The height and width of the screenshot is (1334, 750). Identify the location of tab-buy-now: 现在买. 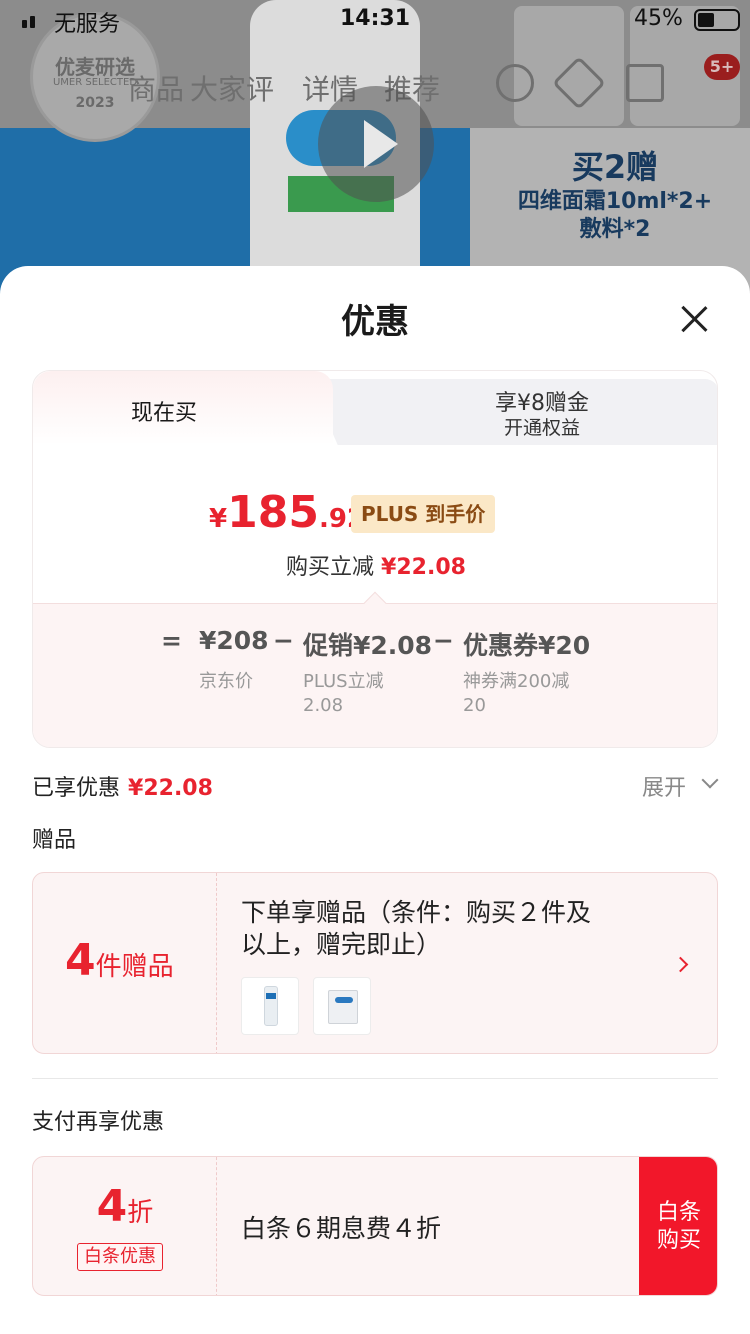
(183, 408).